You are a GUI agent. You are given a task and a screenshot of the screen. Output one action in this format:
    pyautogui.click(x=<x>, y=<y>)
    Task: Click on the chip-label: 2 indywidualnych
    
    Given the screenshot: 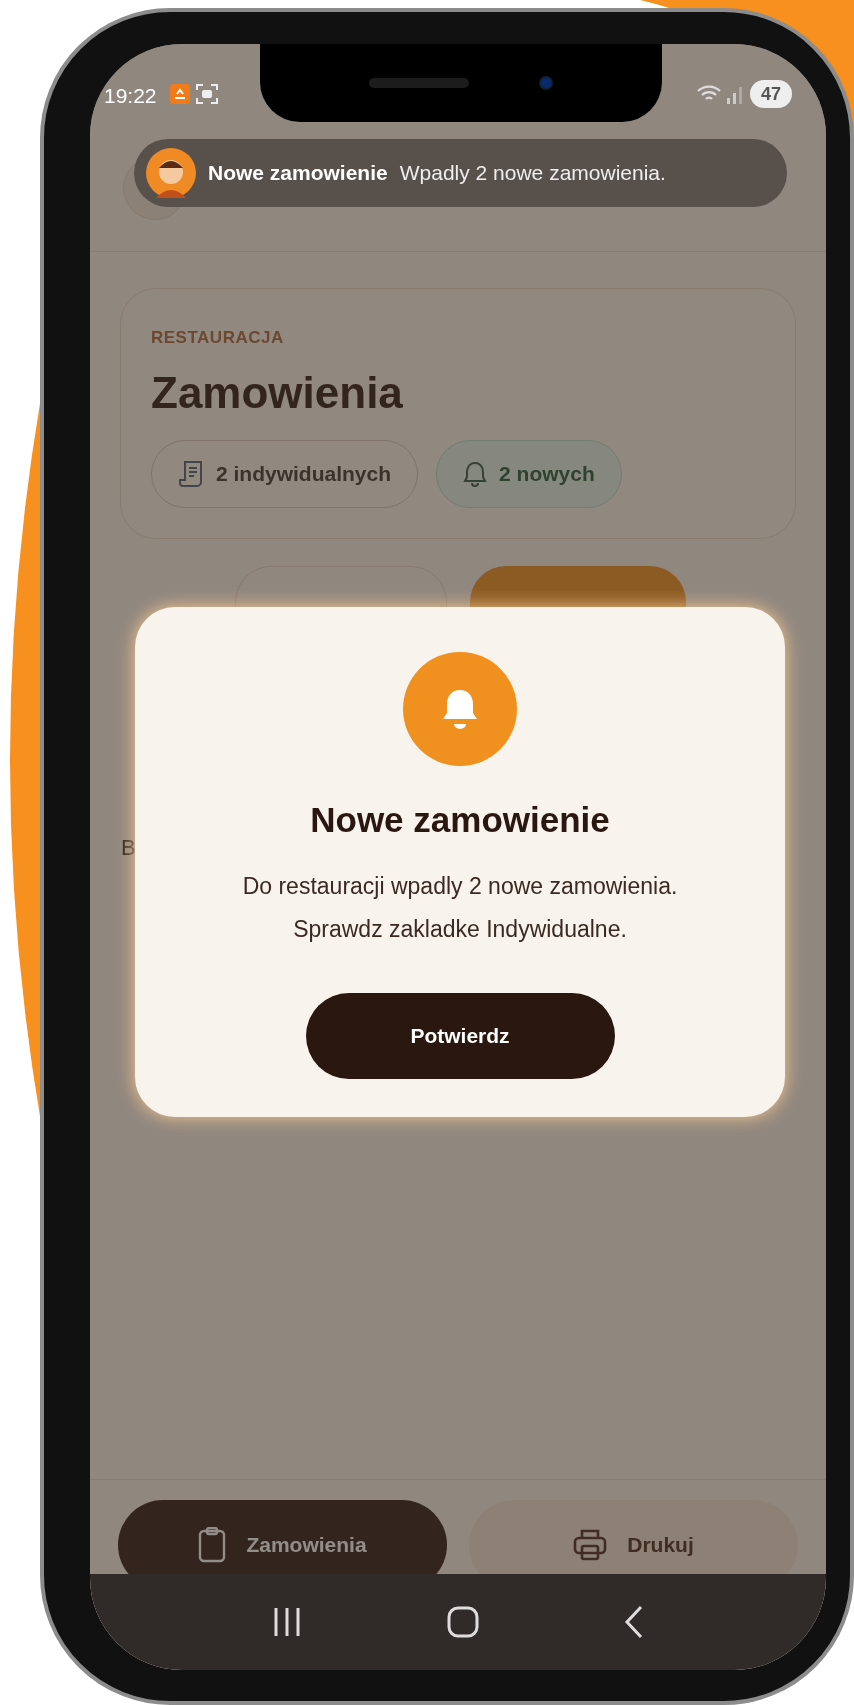 What is the action you would take?
    pyautogui.click(x=304, y=473)
    